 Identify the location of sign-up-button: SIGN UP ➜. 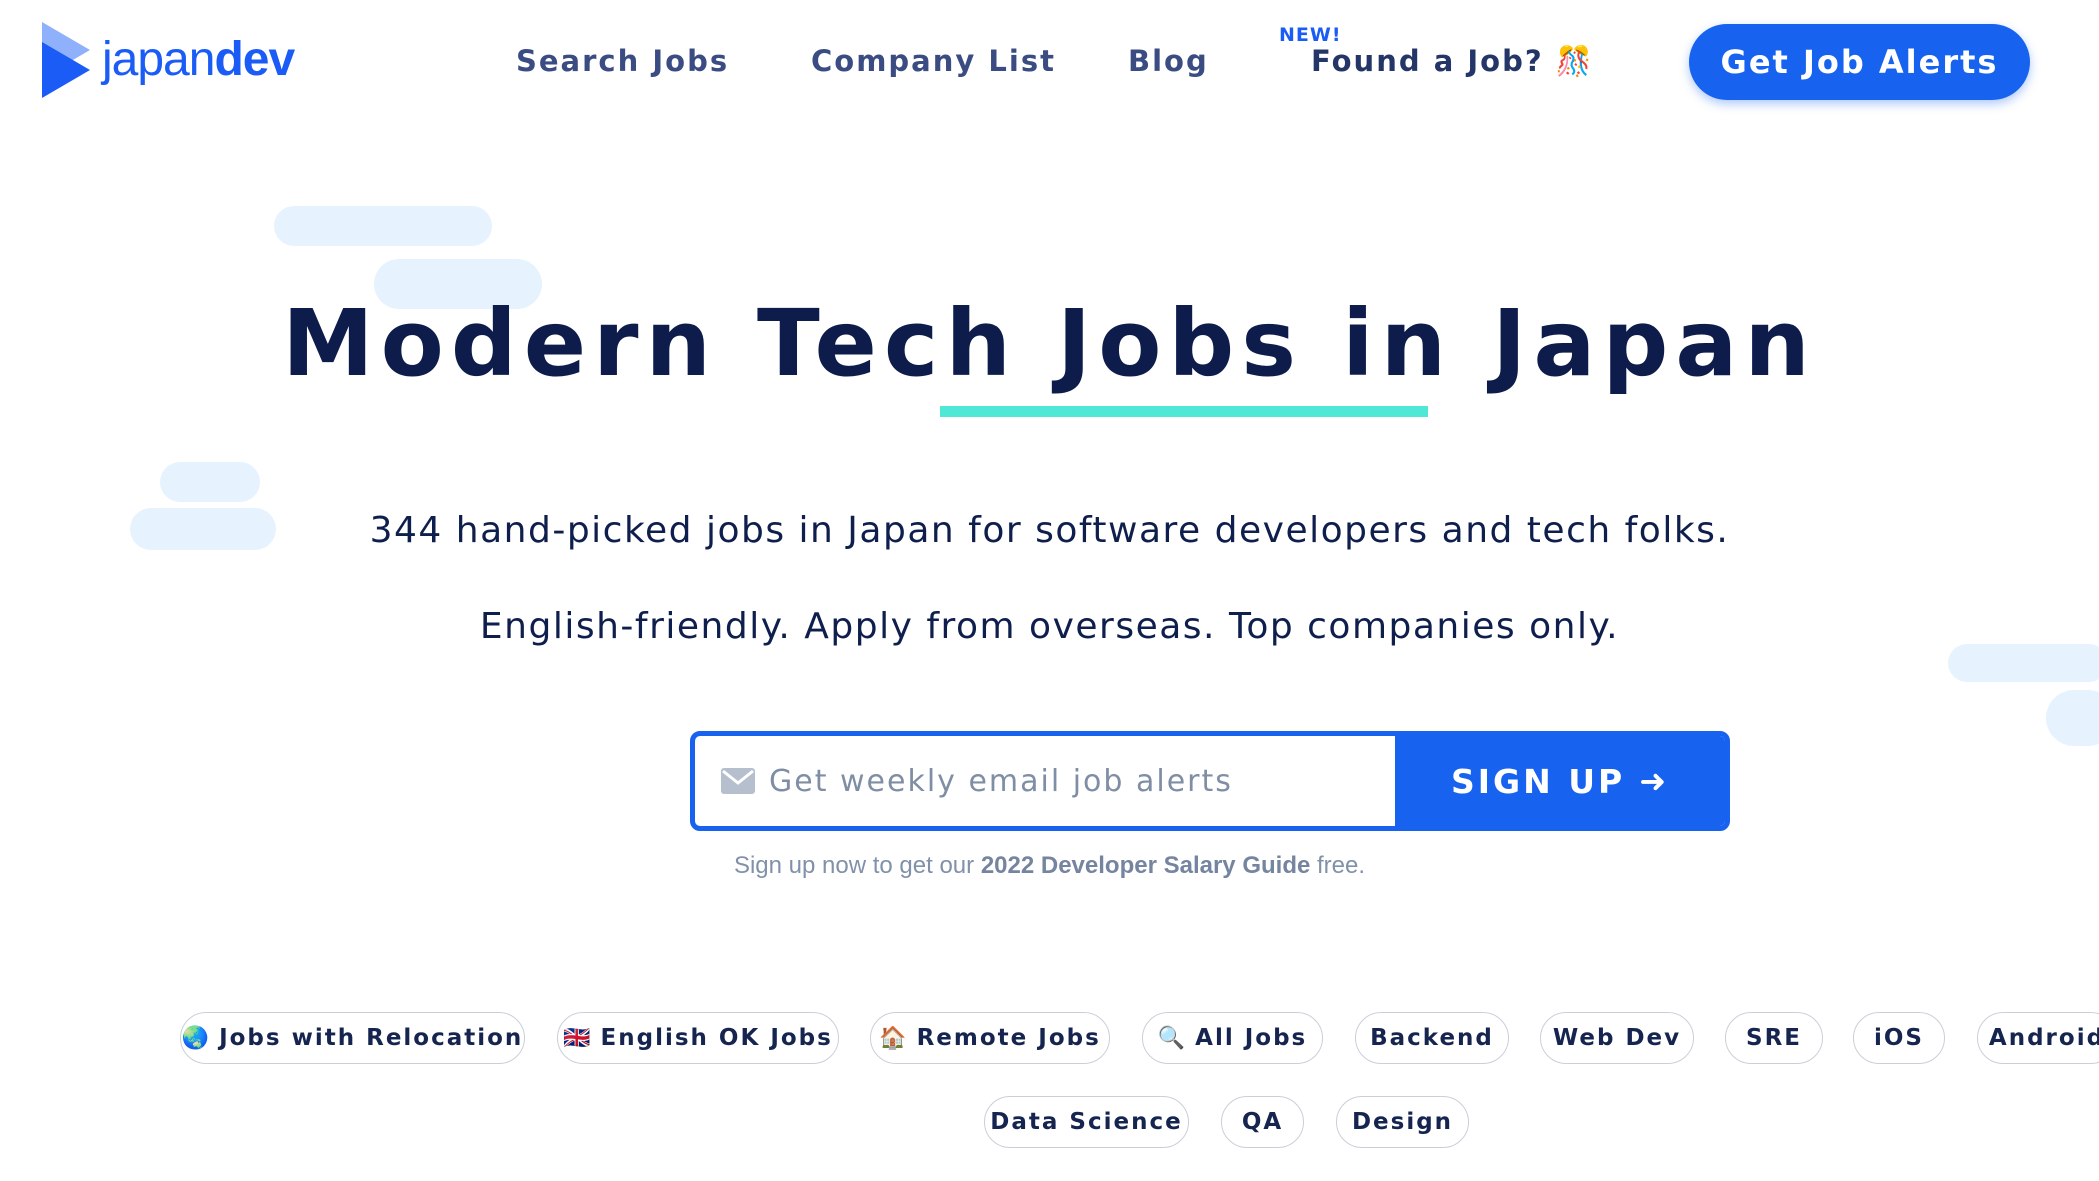
(1560, 781).